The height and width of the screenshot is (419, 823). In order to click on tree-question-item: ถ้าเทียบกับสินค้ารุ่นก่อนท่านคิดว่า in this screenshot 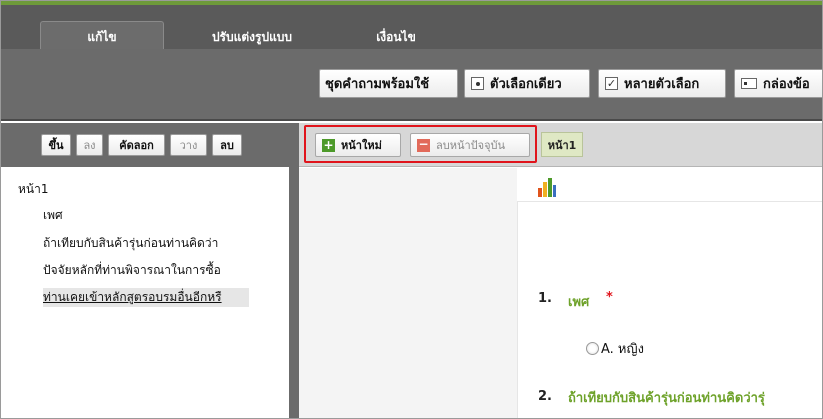, I will do `click(146, 243)`.